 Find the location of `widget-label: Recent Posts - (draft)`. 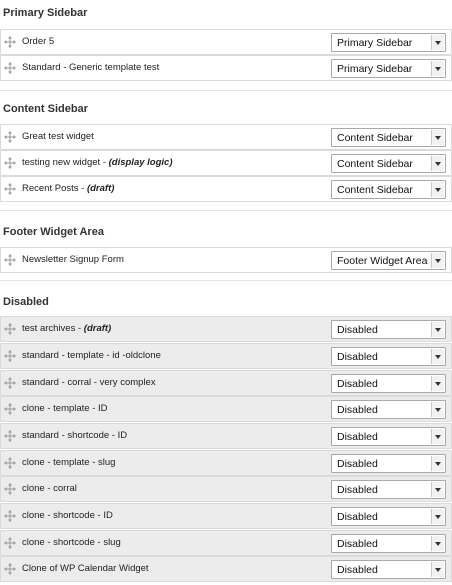

widget-label: Recent Posts - (draft) is located at coordinates (68, 188).